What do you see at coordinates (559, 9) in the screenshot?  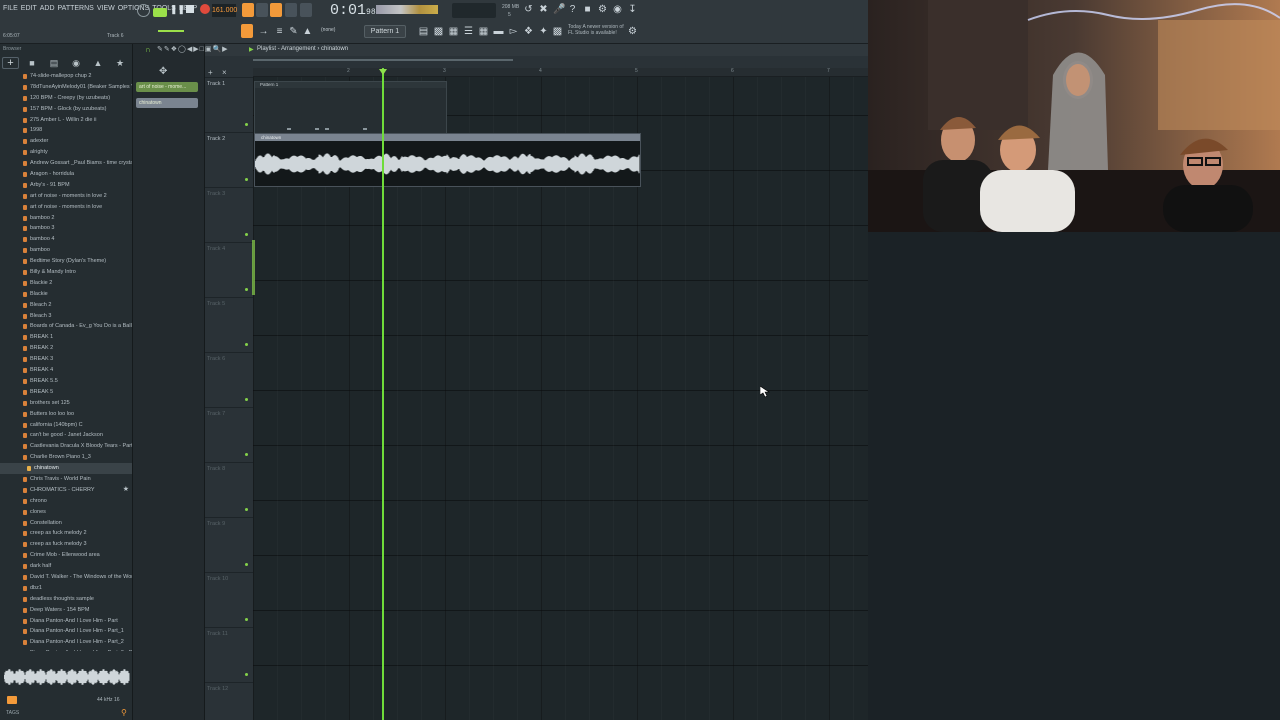 I see `mic-icon: 🎤` at bounding box center [559, 9].